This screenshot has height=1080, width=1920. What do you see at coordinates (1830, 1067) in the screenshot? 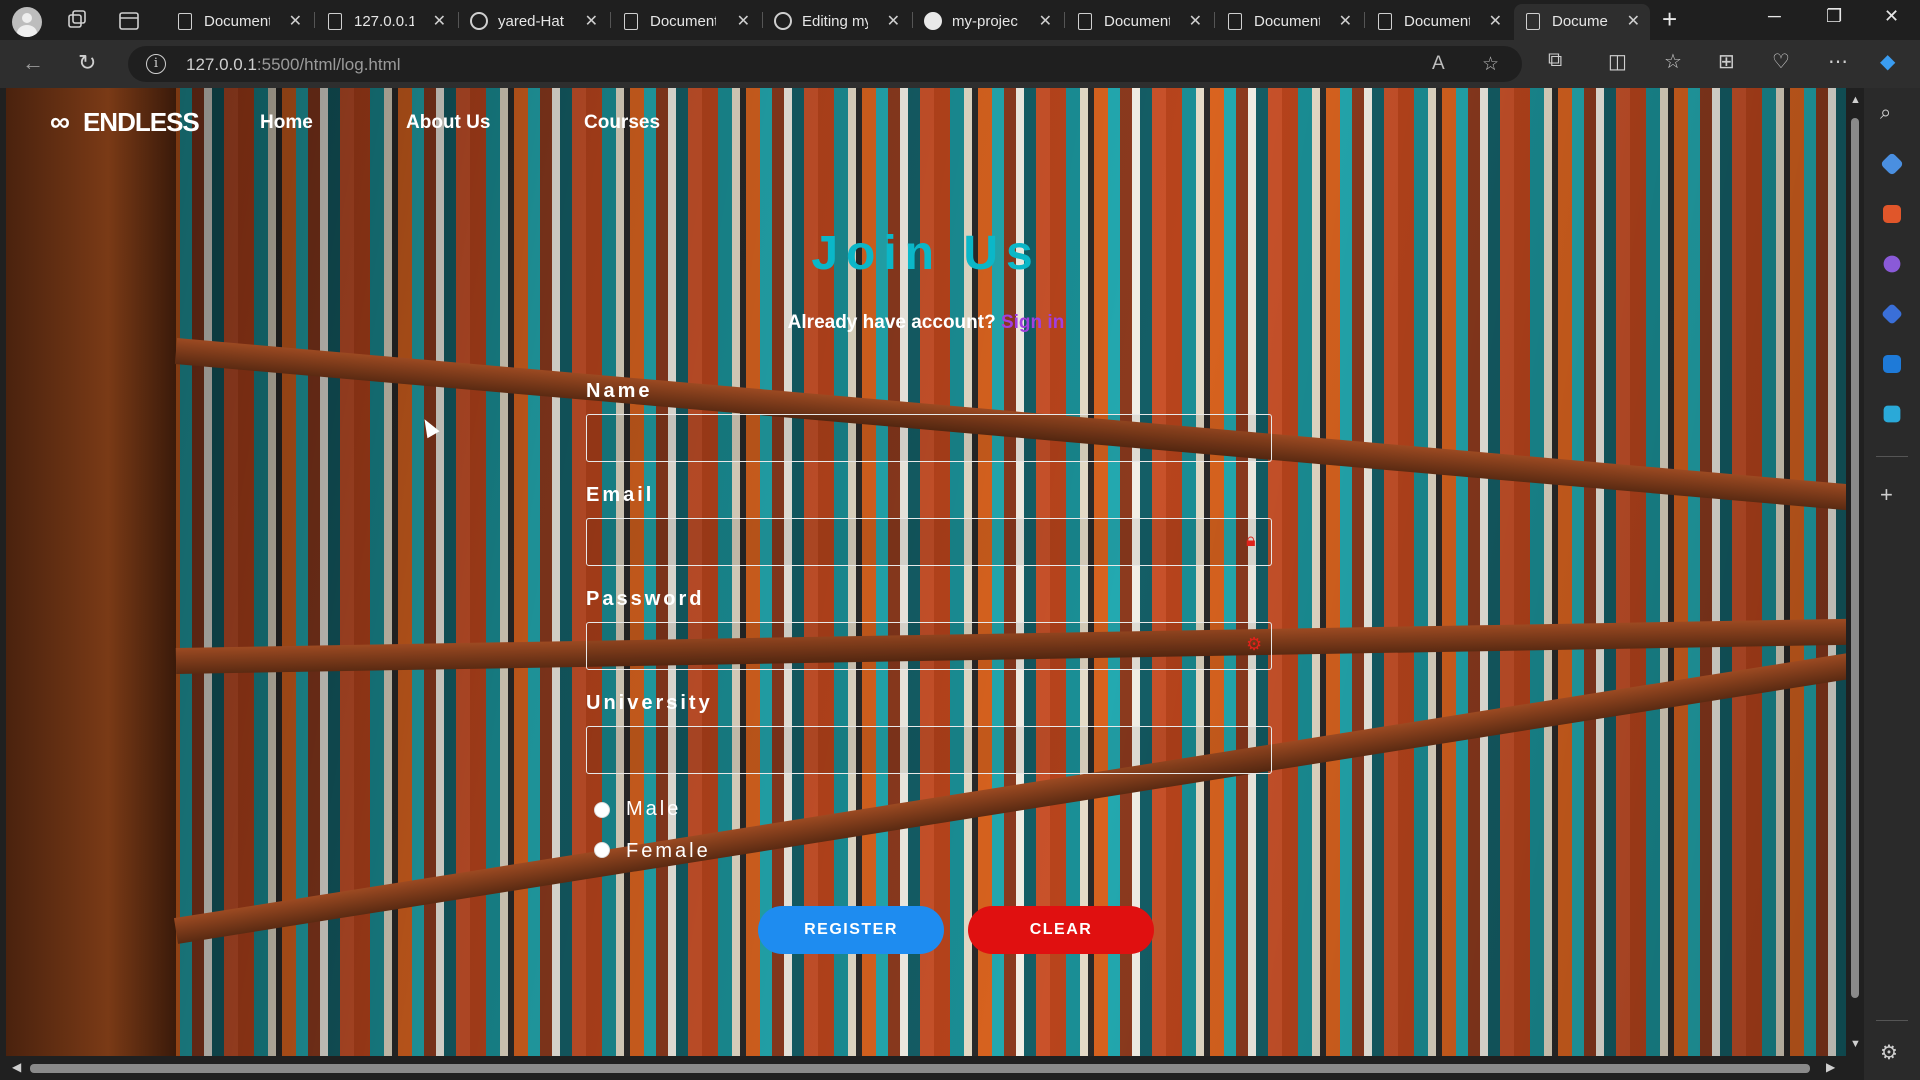
I see `scroll-right-arrow-icon: ▶` at bounding box center [1830, 1067].